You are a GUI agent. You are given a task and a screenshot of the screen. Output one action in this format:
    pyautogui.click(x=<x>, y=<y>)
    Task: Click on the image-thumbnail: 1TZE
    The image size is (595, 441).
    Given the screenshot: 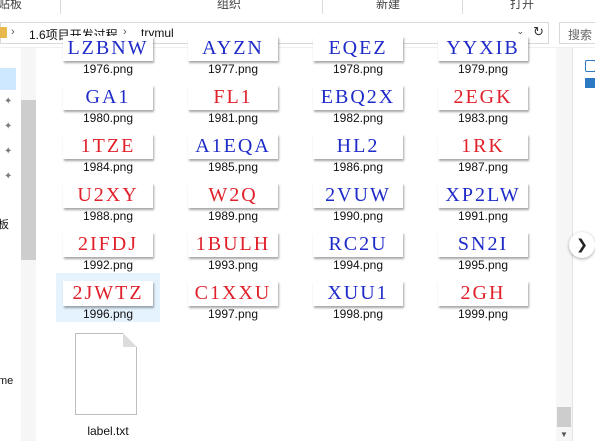 What is the action you would take?
    pyautogui.click(x=108, y=146)
    